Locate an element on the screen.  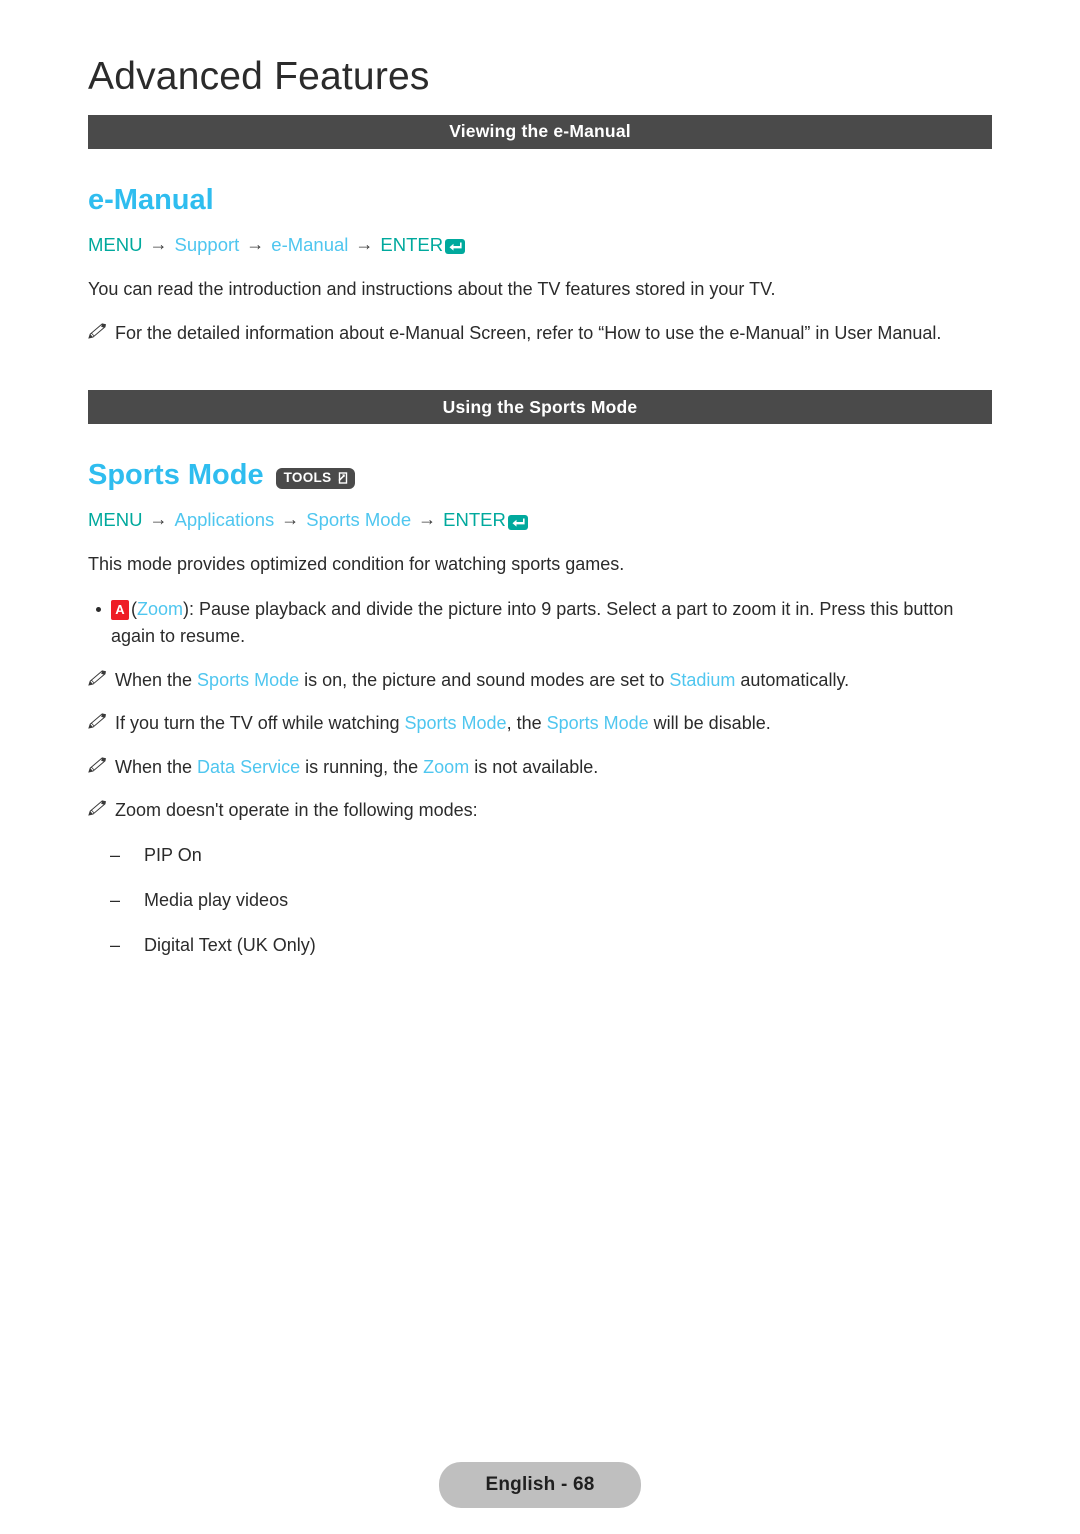
list-item-label: PIP On is located at coordinates (173, 854).